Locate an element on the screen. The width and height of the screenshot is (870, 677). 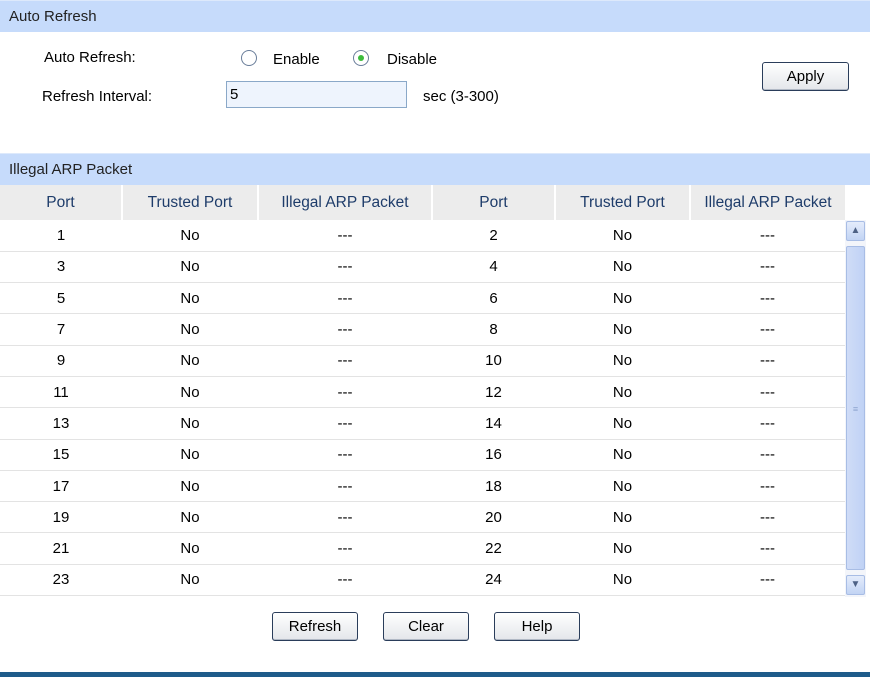
table-cell: 10 is located at coordinates (493, 361).